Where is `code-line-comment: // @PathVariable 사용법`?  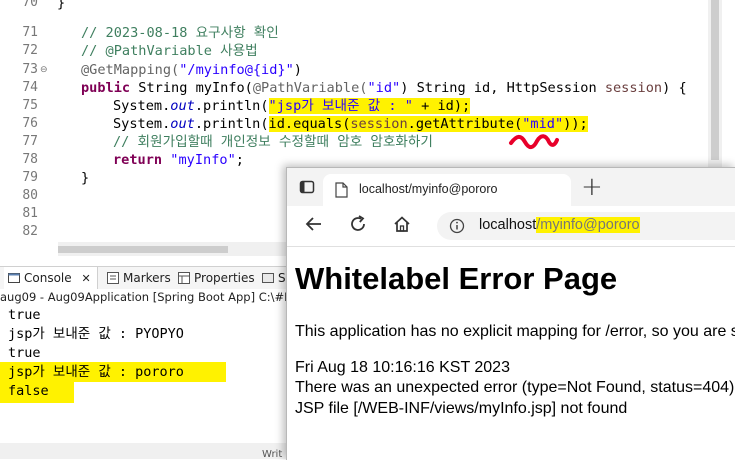 code-line-comment: // @PathVariable 사용법 is located at coordinates (169, 51).